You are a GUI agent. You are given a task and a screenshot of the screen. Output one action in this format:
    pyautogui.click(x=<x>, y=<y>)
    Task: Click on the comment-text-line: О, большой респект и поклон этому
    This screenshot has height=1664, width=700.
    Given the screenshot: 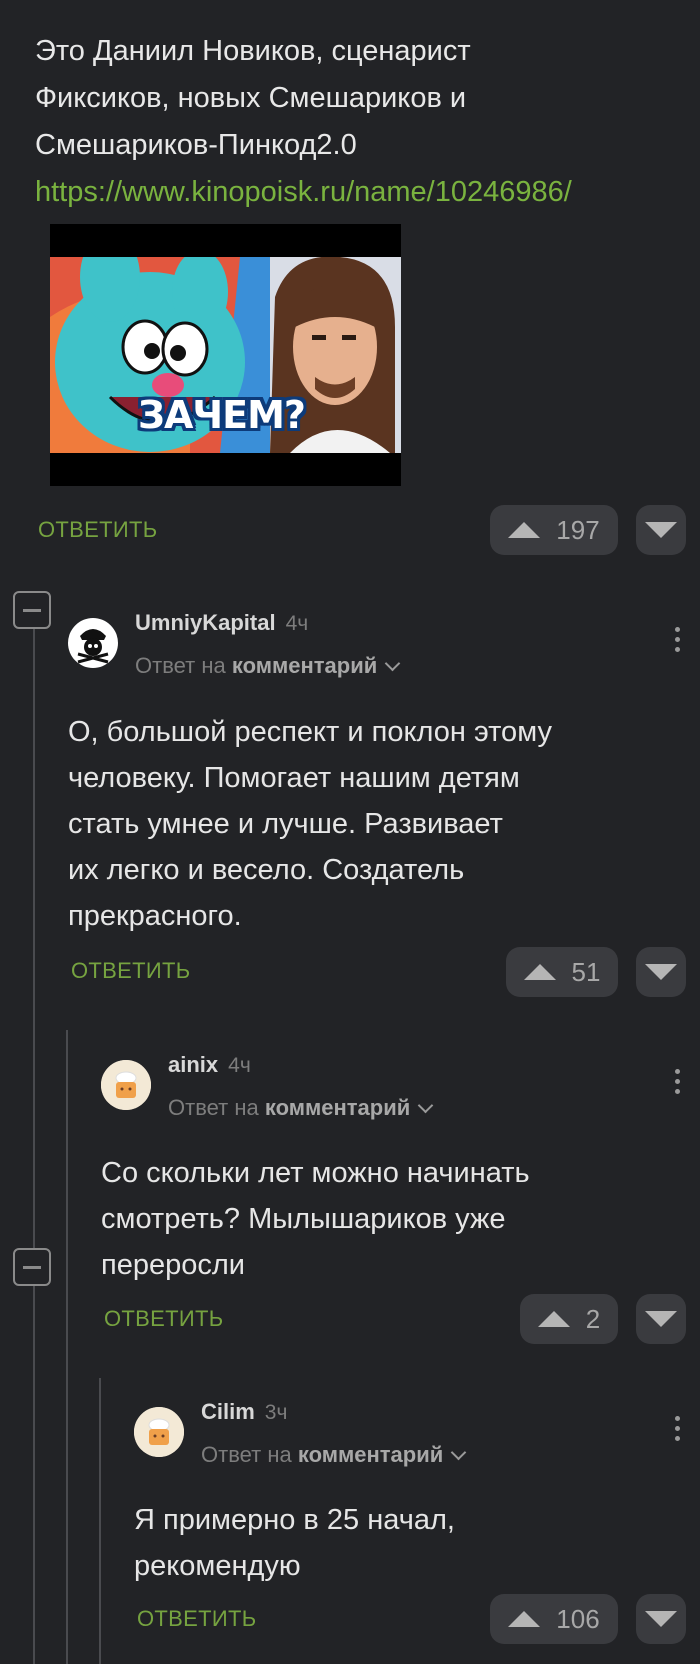 What is the action you would take?
    pyautogui.click(x=310, y=732)
    